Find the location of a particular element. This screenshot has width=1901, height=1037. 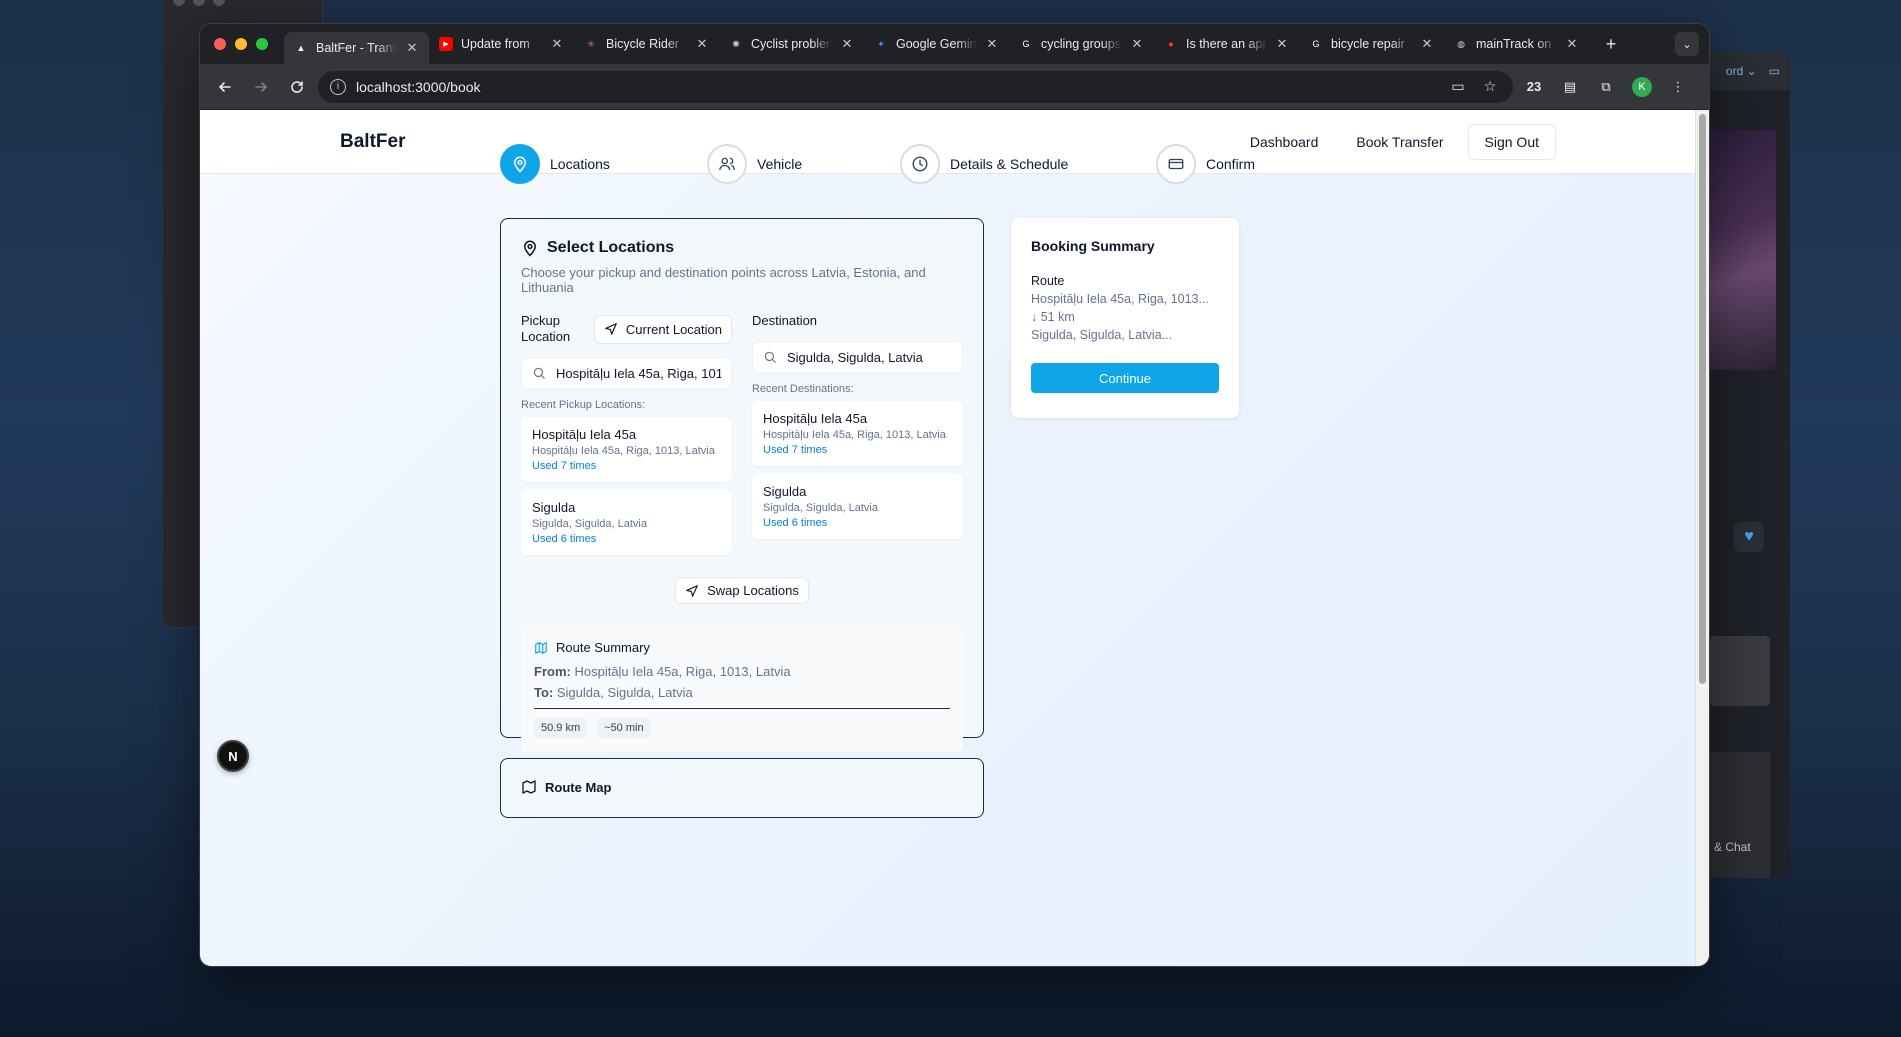

users-icon is located at coordinates (727, 164).